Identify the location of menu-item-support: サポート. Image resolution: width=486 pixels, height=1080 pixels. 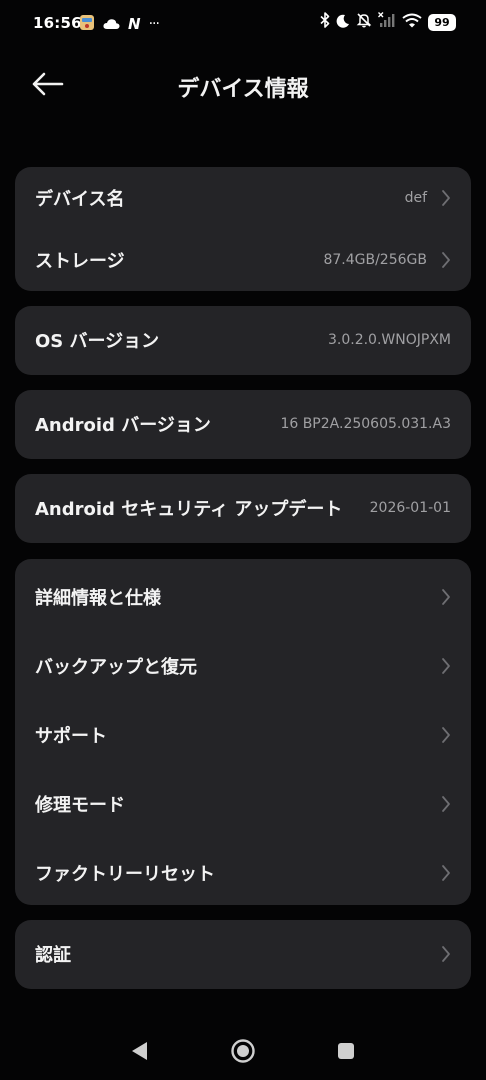
(243, 734).